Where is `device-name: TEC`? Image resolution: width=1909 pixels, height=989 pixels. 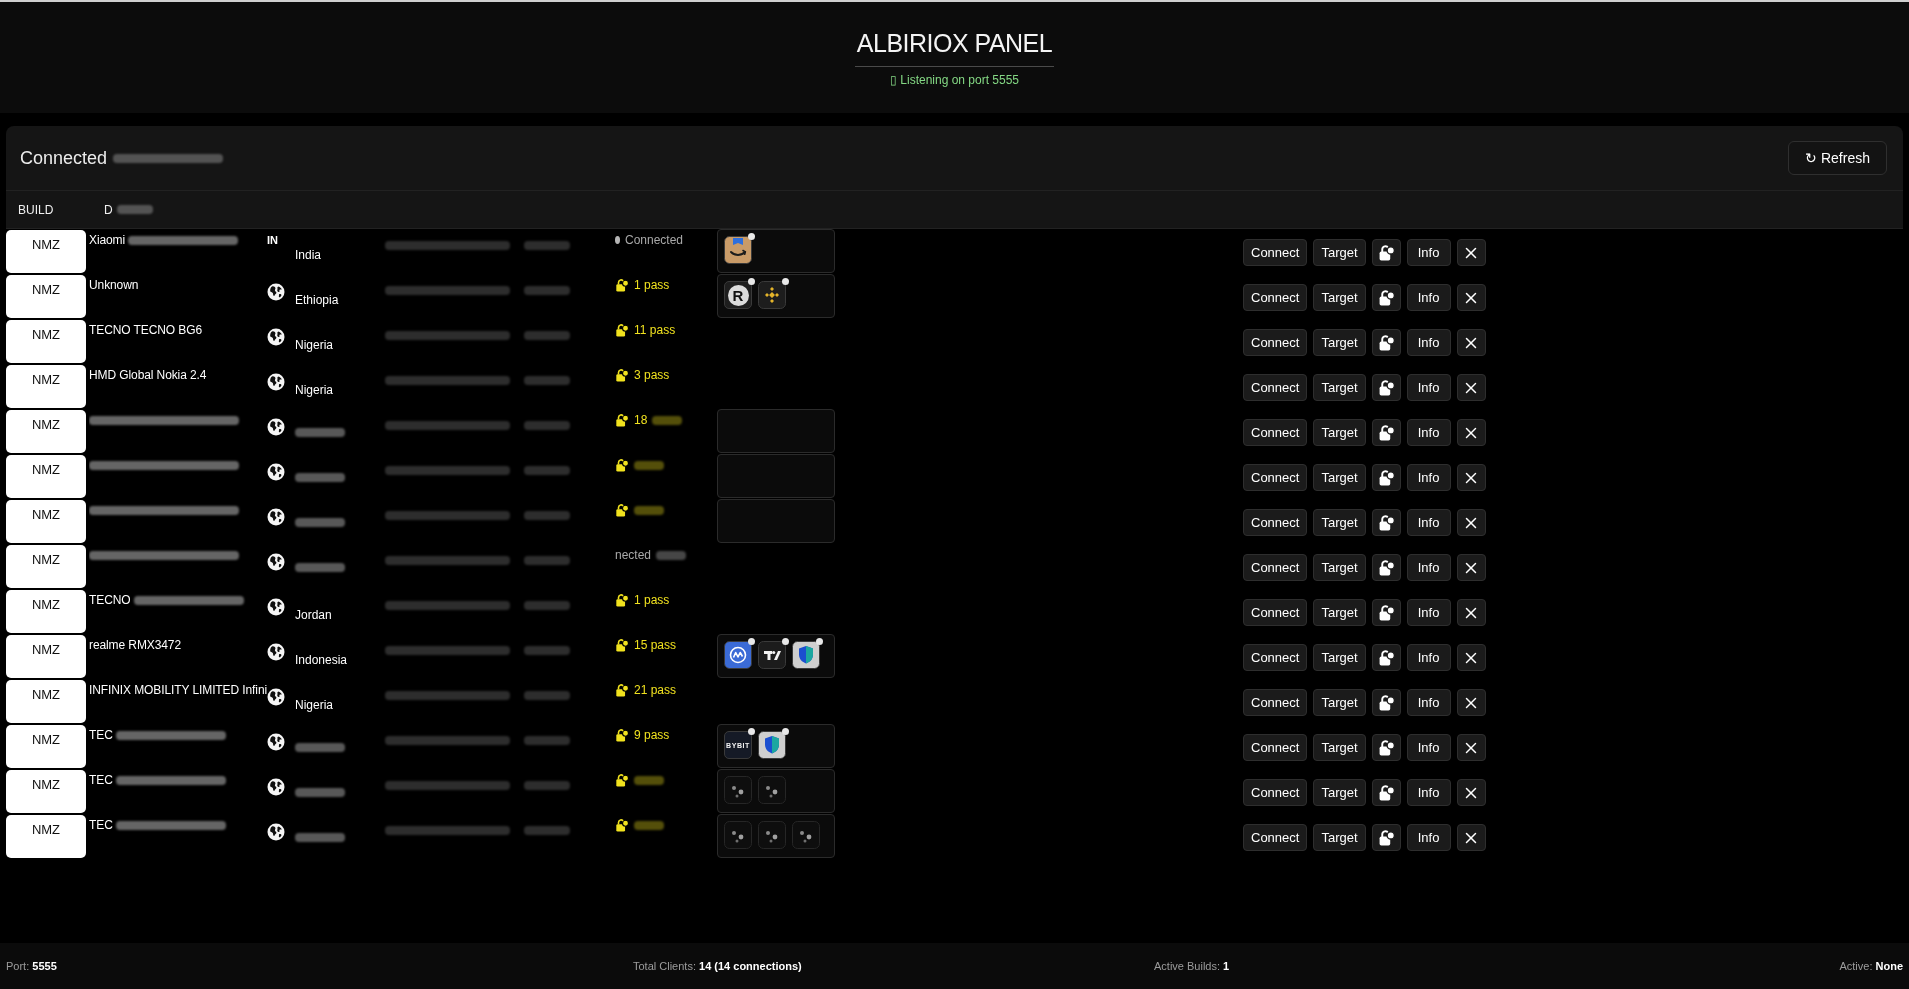 device-name: TEC is located at coordinates (101, 825).